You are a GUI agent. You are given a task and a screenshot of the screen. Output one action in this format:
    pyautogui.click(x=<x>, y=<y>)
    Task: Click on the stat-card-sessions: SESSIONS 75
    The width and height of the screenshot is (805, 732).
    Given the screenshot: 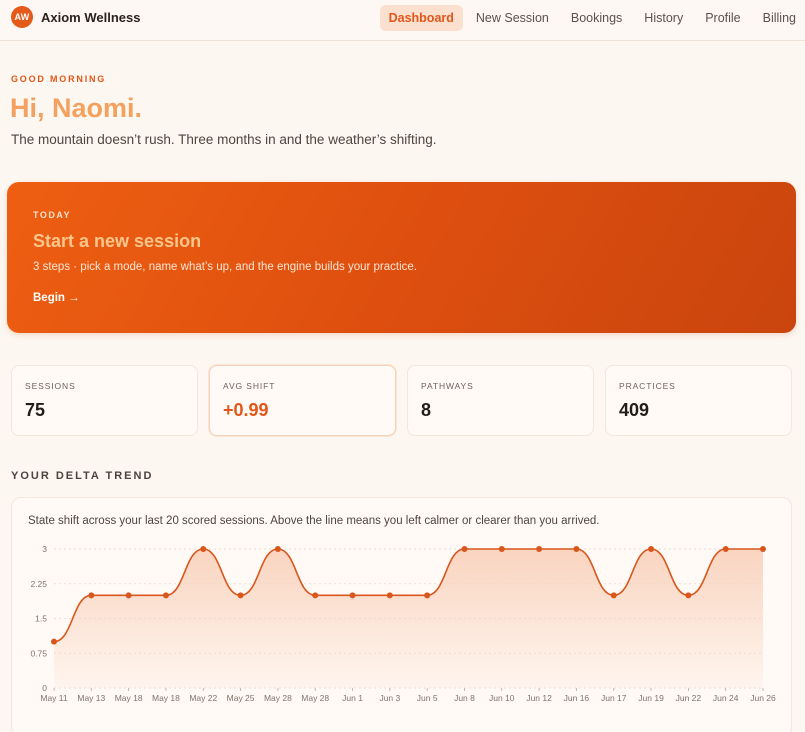 What is the action you would take?
    pyautogui.click(x=104, y=400)
    